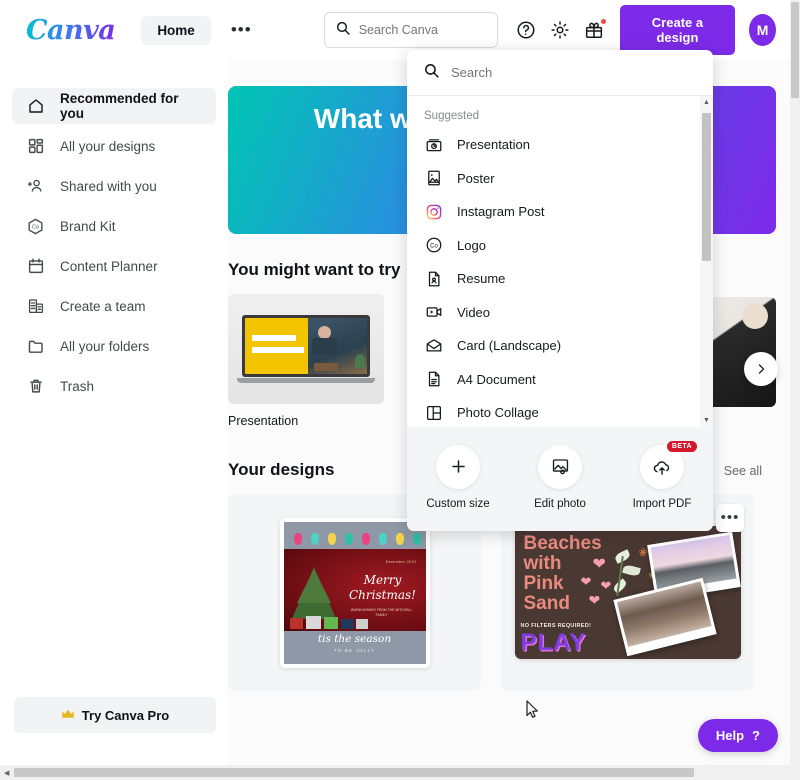  I want to click on sidebar-item-brand-kit: Co Brand Kit, so click(114, 226).